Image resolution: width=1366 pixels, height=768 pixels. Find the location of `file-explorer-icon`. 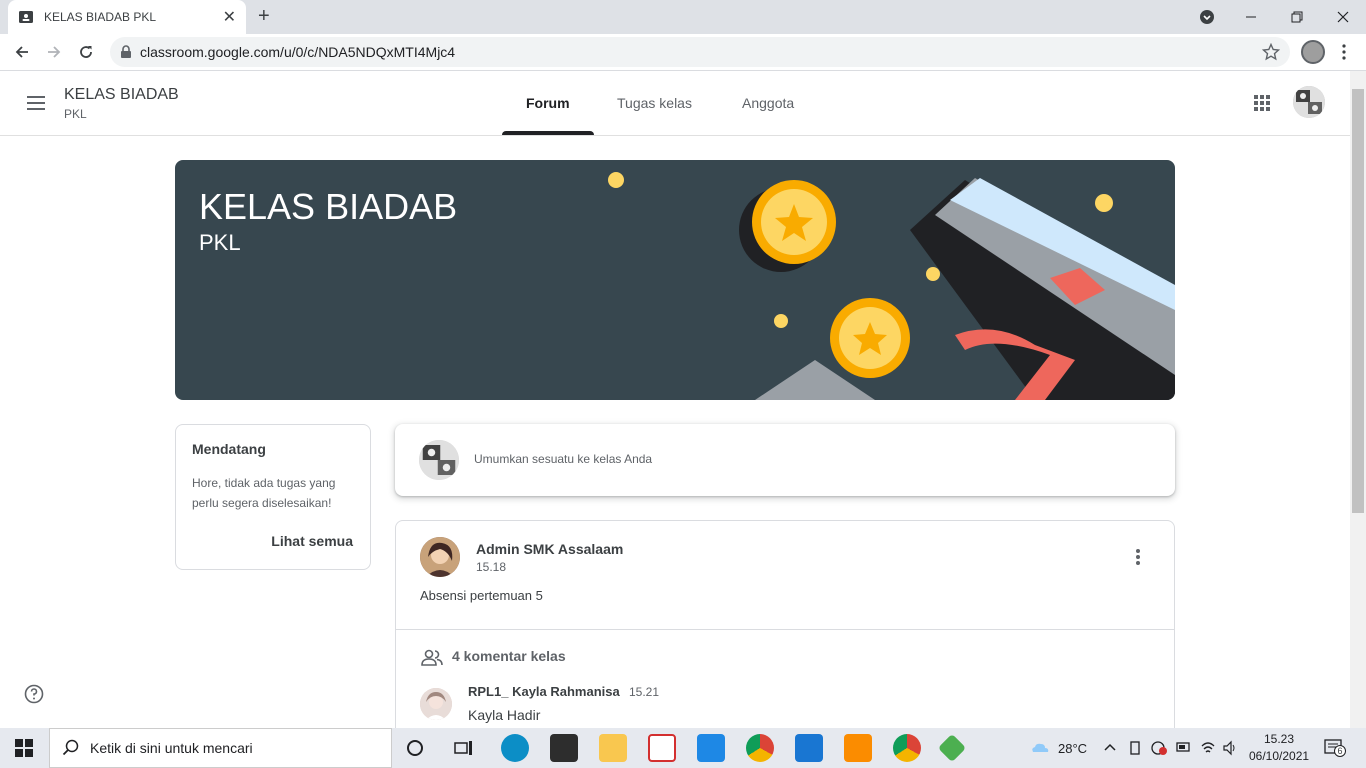

file-explorer-icon is located at coordinates (613, 748).